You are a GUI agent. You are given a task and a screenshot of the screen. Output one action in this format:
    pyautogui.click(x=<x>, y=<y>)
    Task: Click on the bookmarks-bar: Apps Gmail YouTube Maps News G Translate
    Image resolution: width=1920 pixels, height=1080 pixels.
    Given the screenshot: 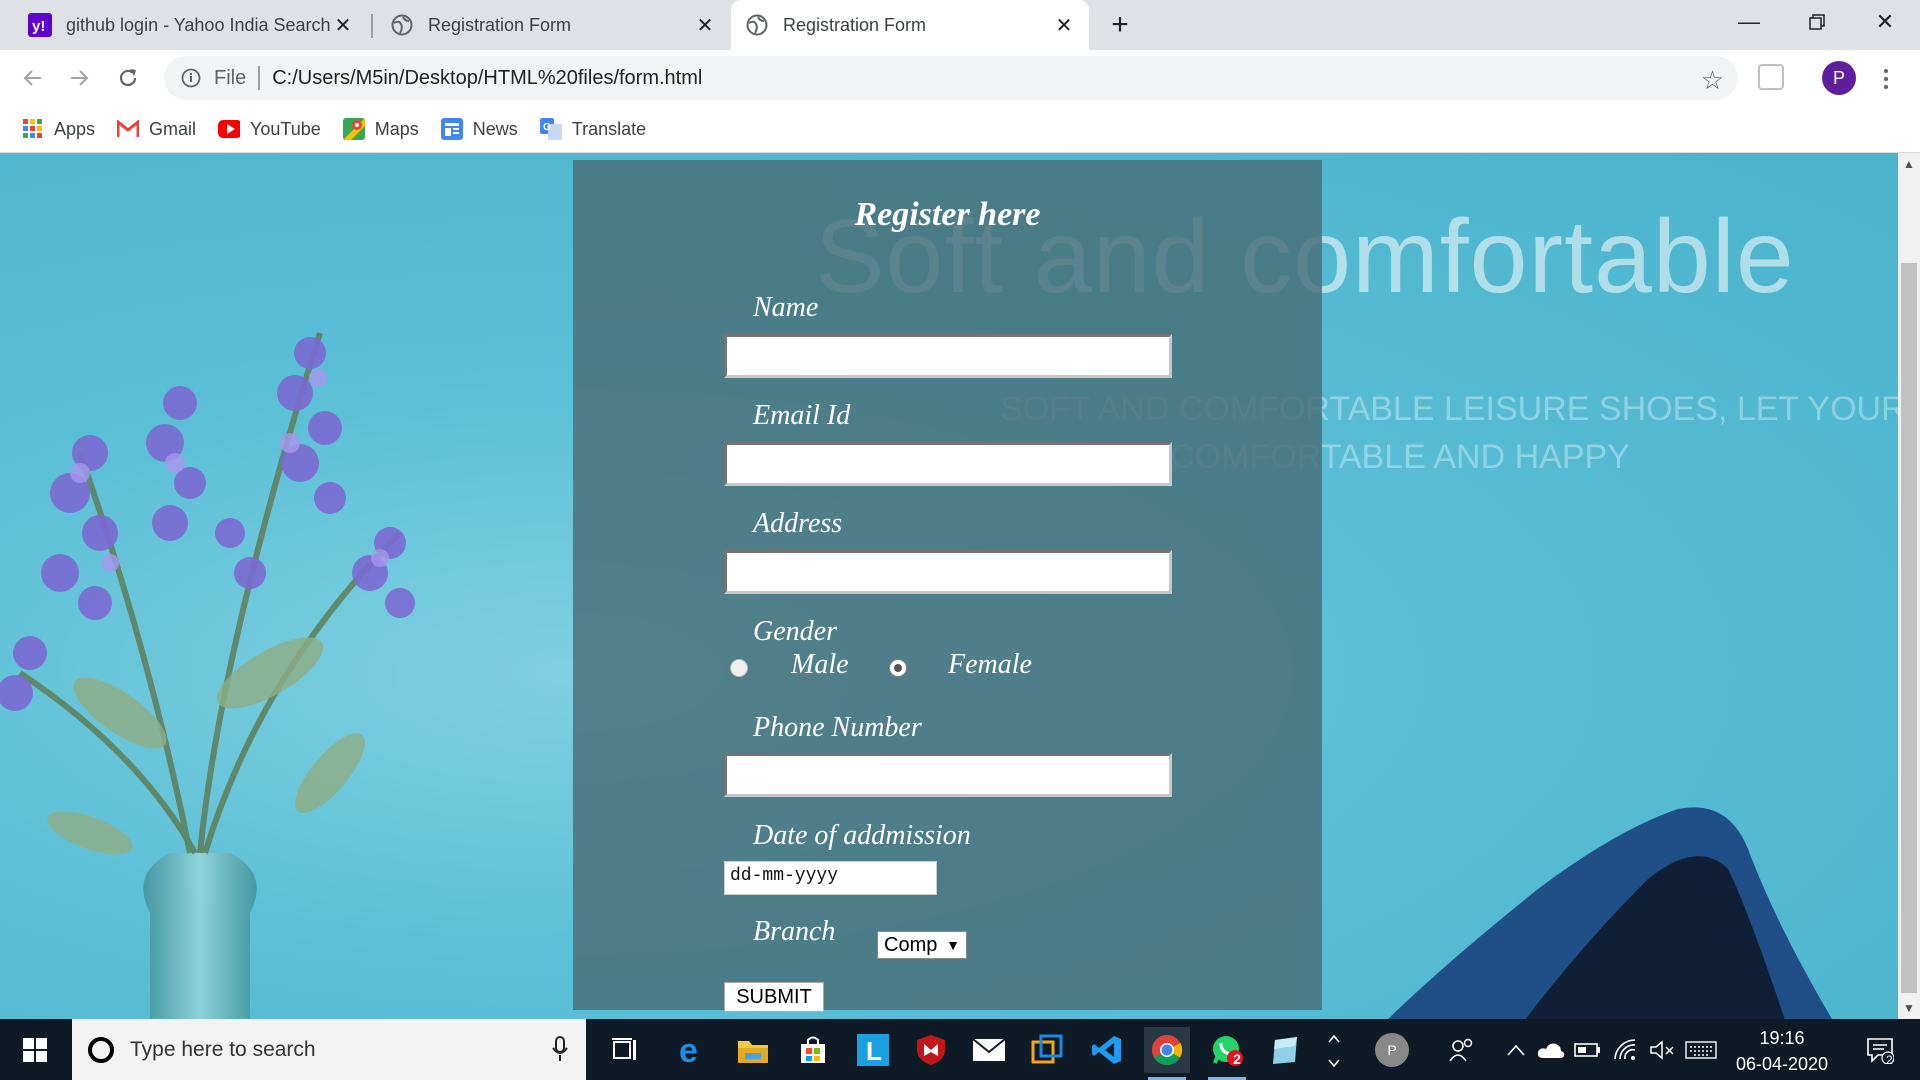 What is the action you would take?
    pyautogui.click(x=960, y=129)
    